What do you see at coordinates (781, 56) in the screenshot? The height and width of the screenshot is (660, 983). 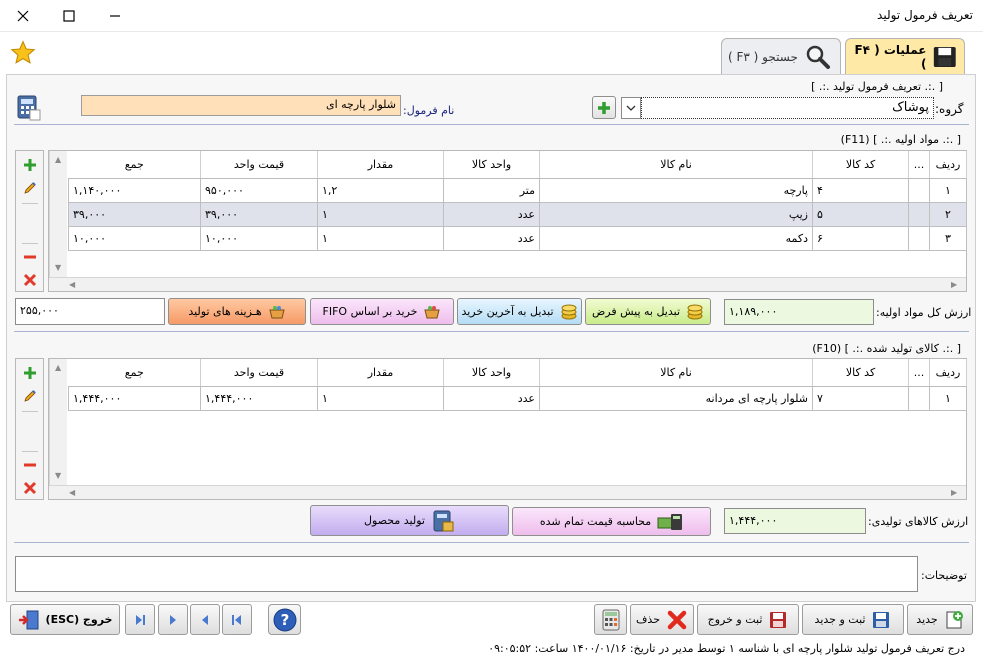 I see `tab-search: جستجو ( F۳ )` at bounding box center [781, 56].